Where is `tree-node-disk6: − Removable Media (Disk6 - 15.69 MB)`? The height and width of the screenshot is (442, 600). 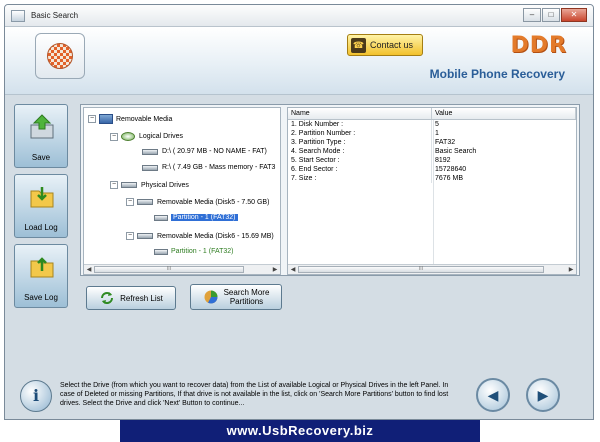 tree-node-disk6: − Removable Media (Disk6 - 15.69 MB) is located at coordinates (200, 236).